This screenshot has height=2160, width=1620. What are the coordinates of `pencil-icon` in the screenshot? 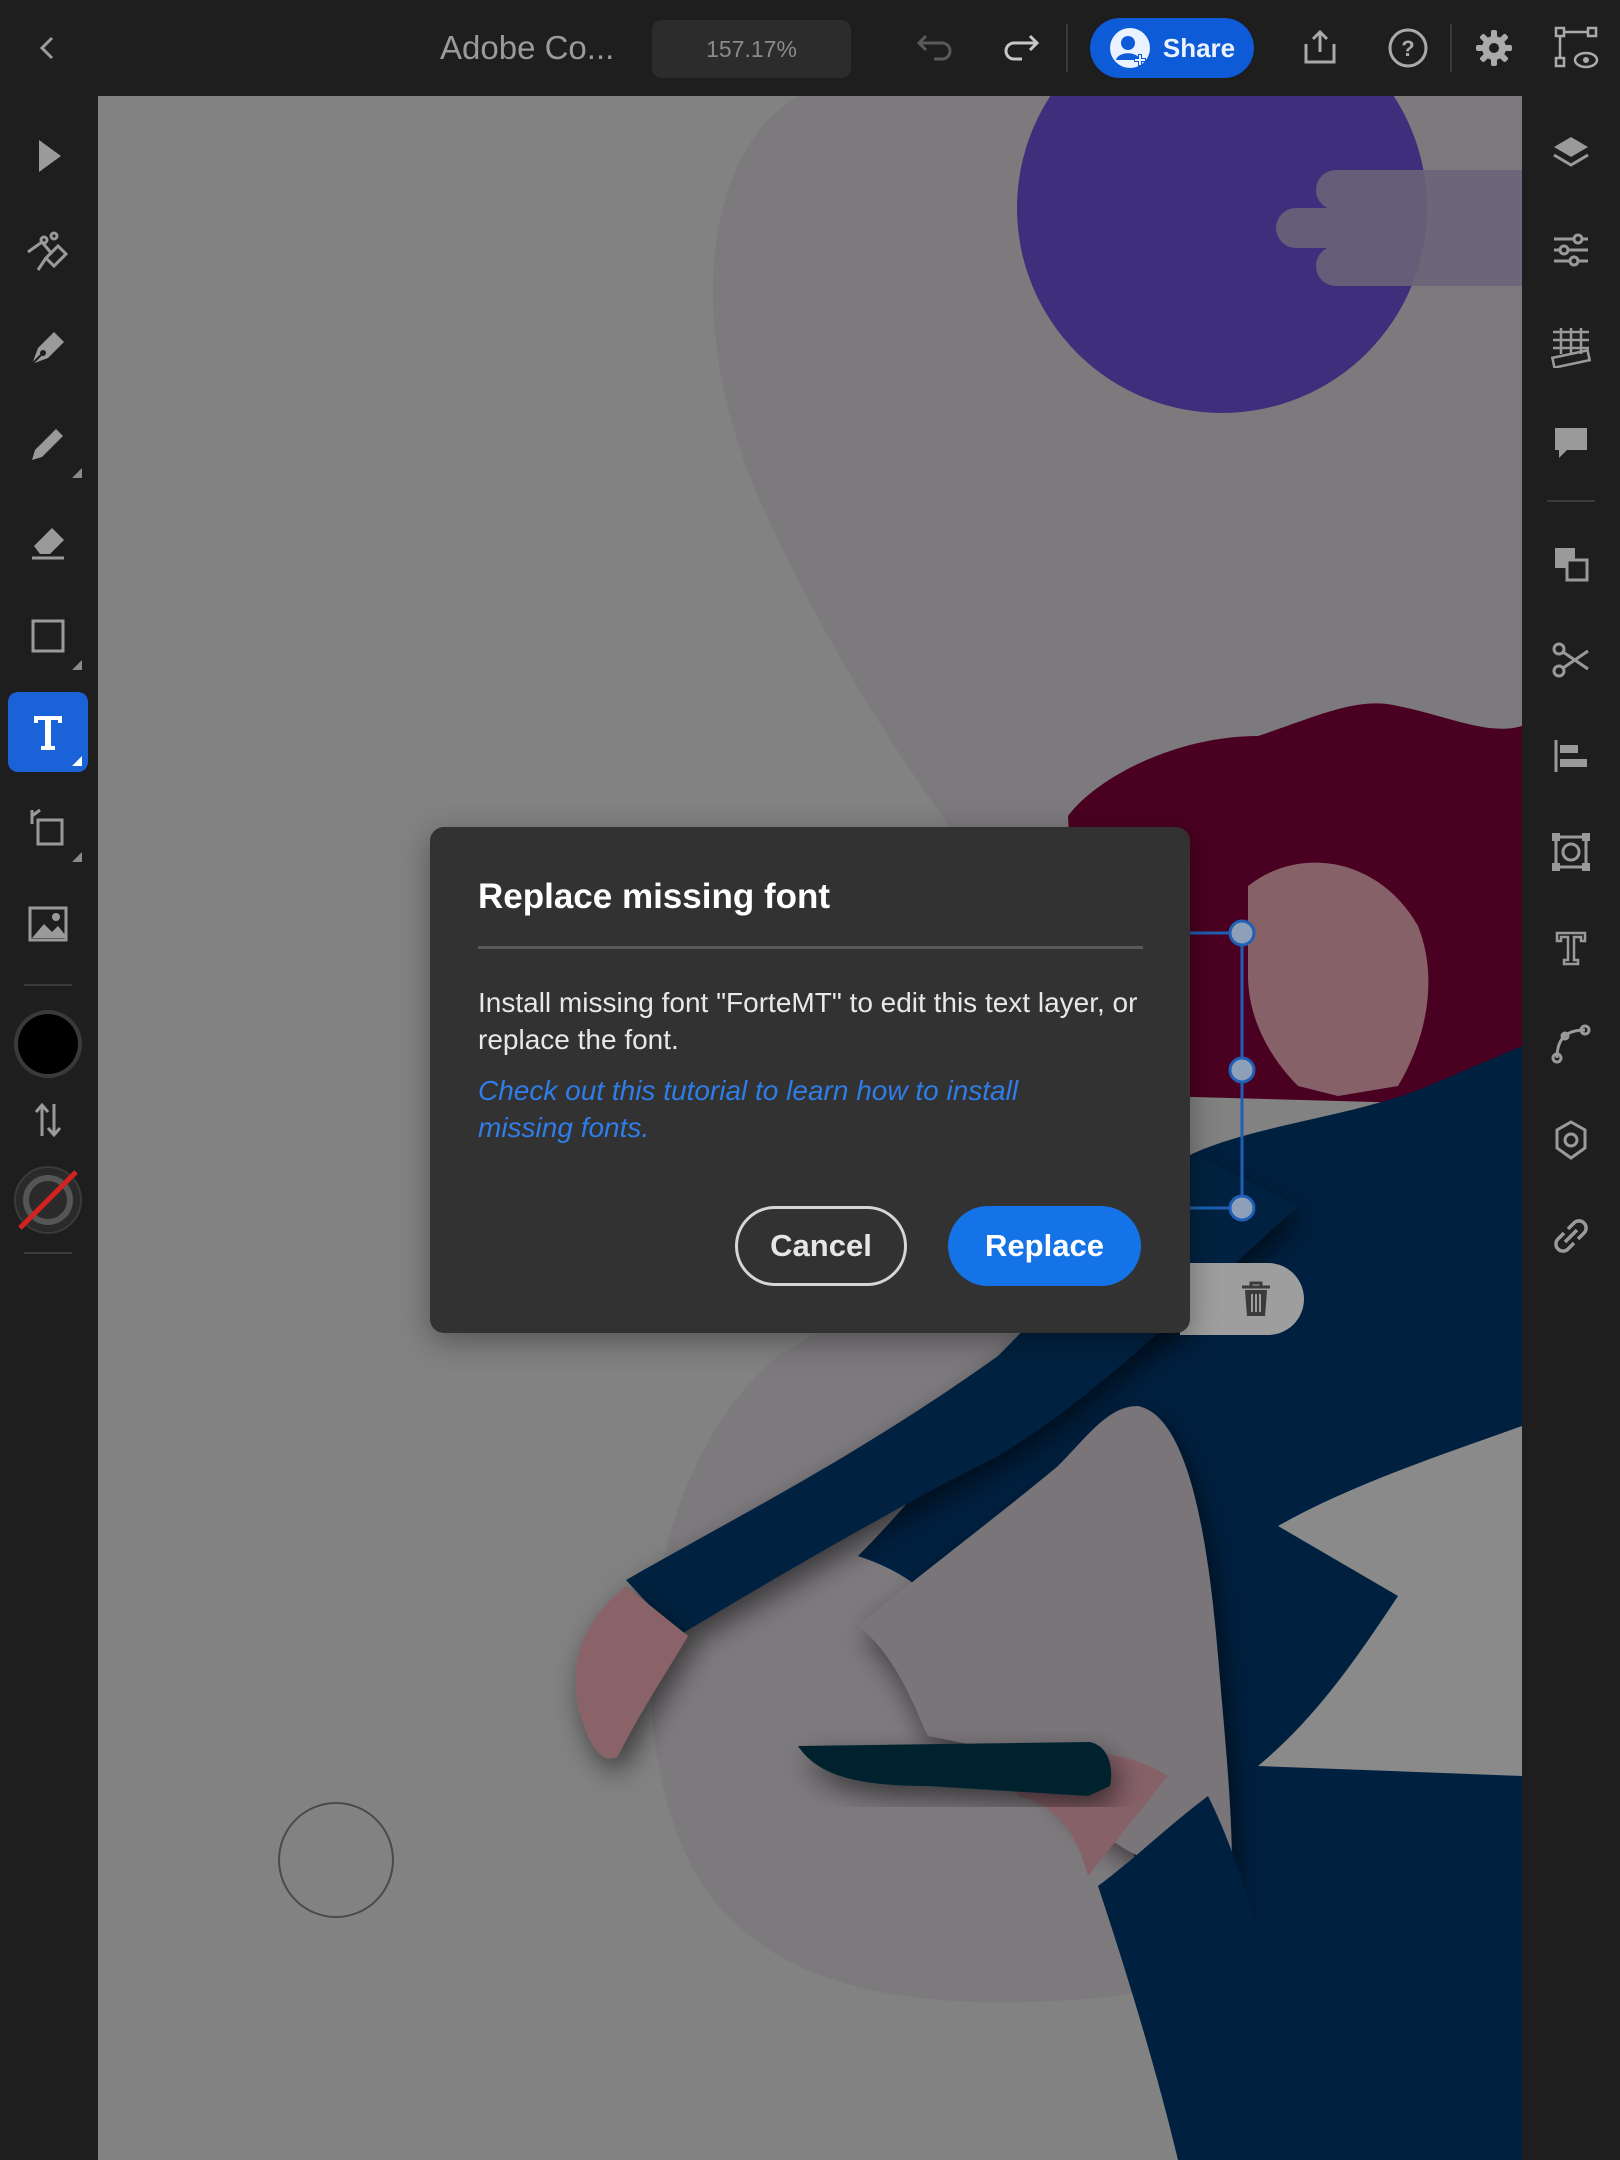 It's located at (48, 444).